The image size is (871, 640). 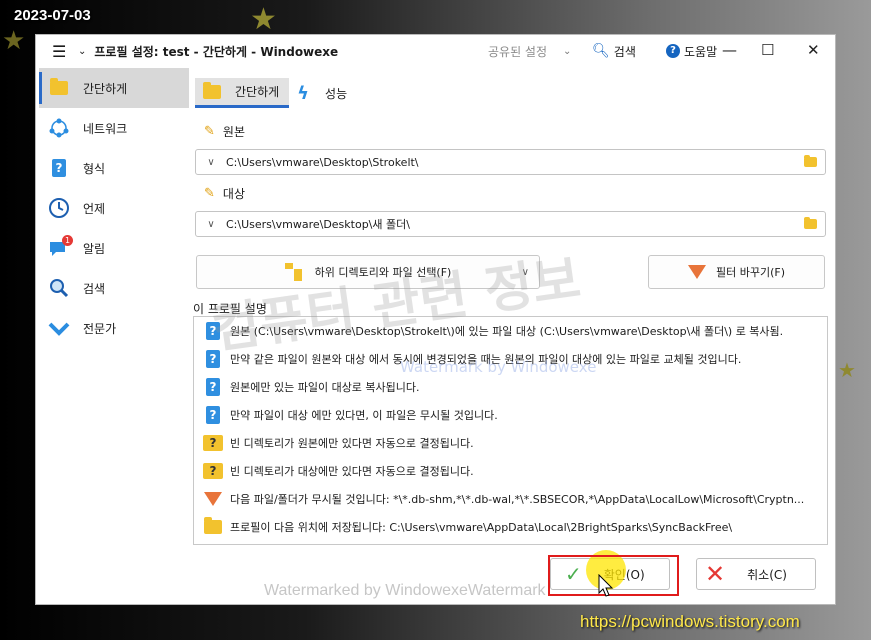 I want to click on destination-label: ✎ 대상, so click(x=224, y=193).